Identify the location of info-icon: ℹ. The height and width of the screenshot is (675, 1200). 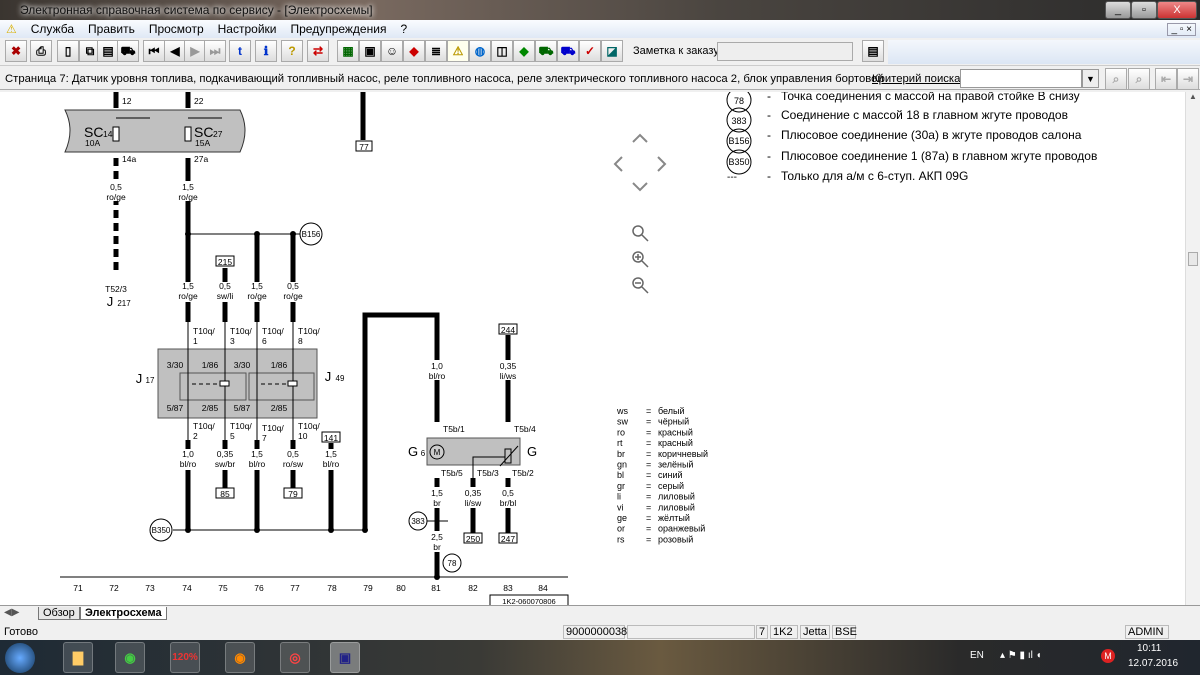
(266, 51).